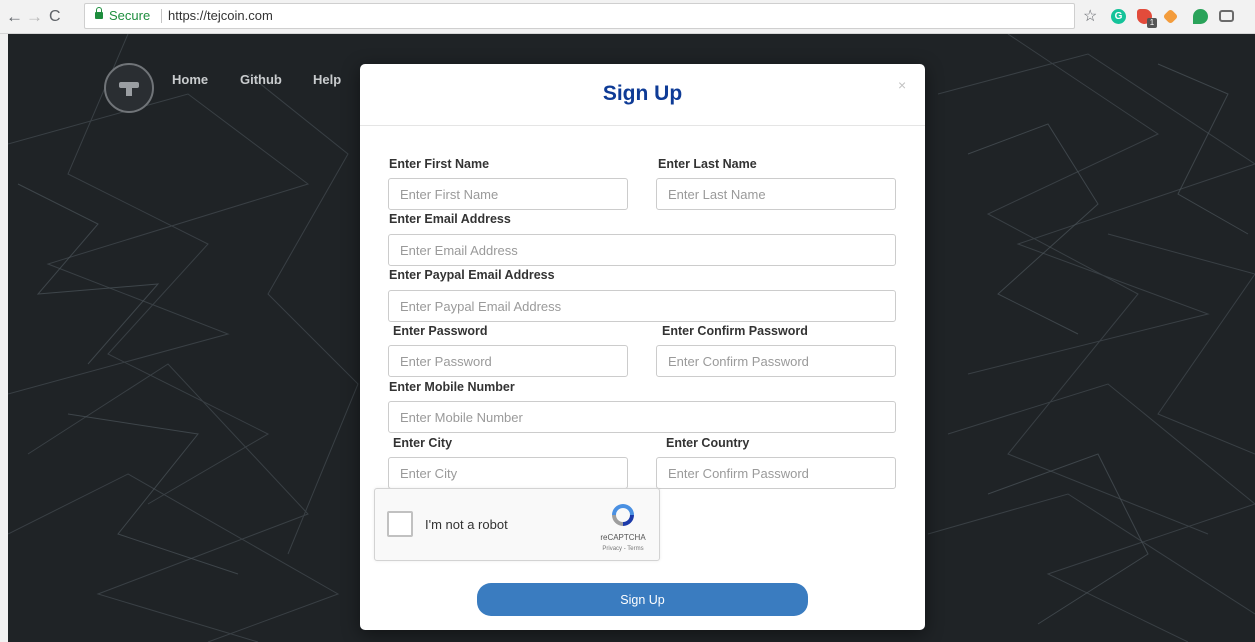  Describe the element at coordinates (261, 79) in the screenshot. I see `nav-github-link: Github` at that location.